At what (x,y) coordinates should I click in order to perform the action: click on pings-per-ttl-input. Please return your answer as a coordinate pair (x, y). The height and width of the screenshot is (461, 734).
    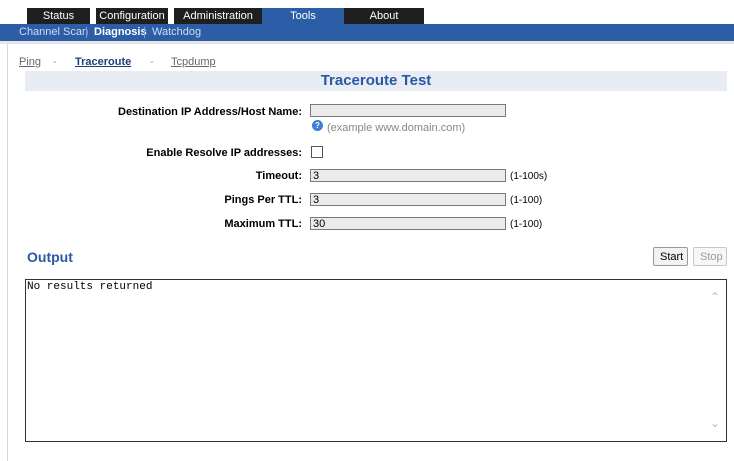
    Looking at the image, I should click on (408, 199).